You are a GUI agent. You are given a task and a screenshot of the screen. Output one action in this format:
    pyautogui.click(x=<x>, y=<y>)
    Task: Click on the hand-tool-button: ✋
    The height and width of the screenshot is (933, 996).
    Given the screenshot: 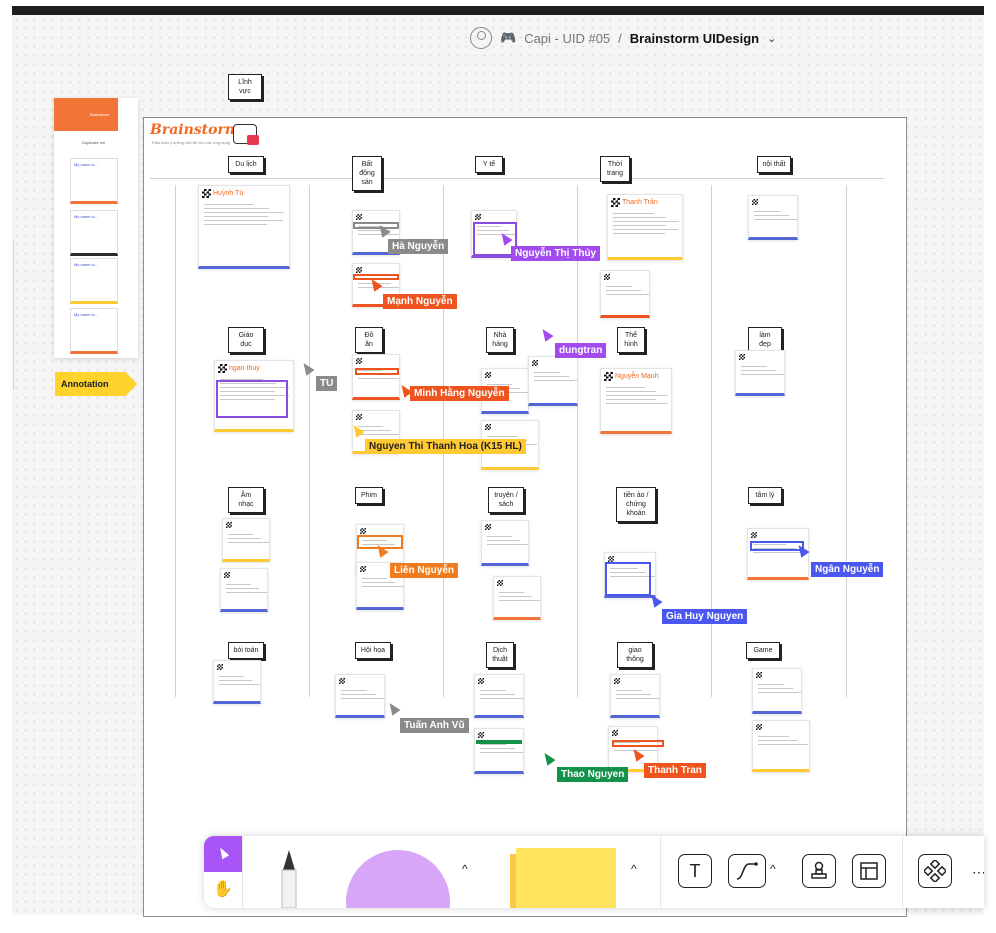 What is the action you would take?
    pyautogui.click(x=223, y=890)
    